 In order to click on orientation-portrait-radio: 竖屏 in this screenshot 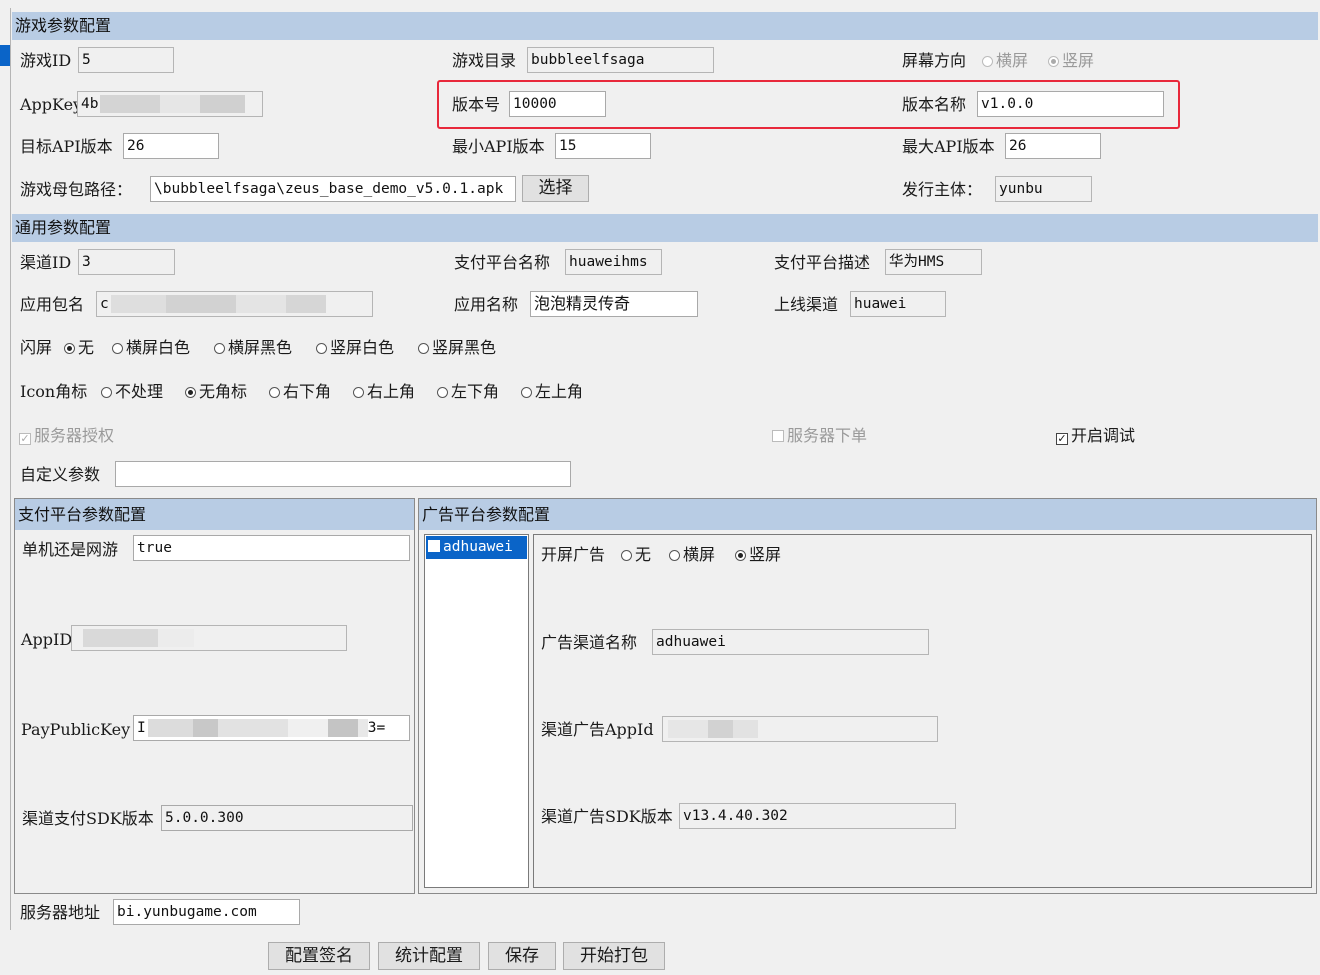, I will do `click(1071, 61)`.